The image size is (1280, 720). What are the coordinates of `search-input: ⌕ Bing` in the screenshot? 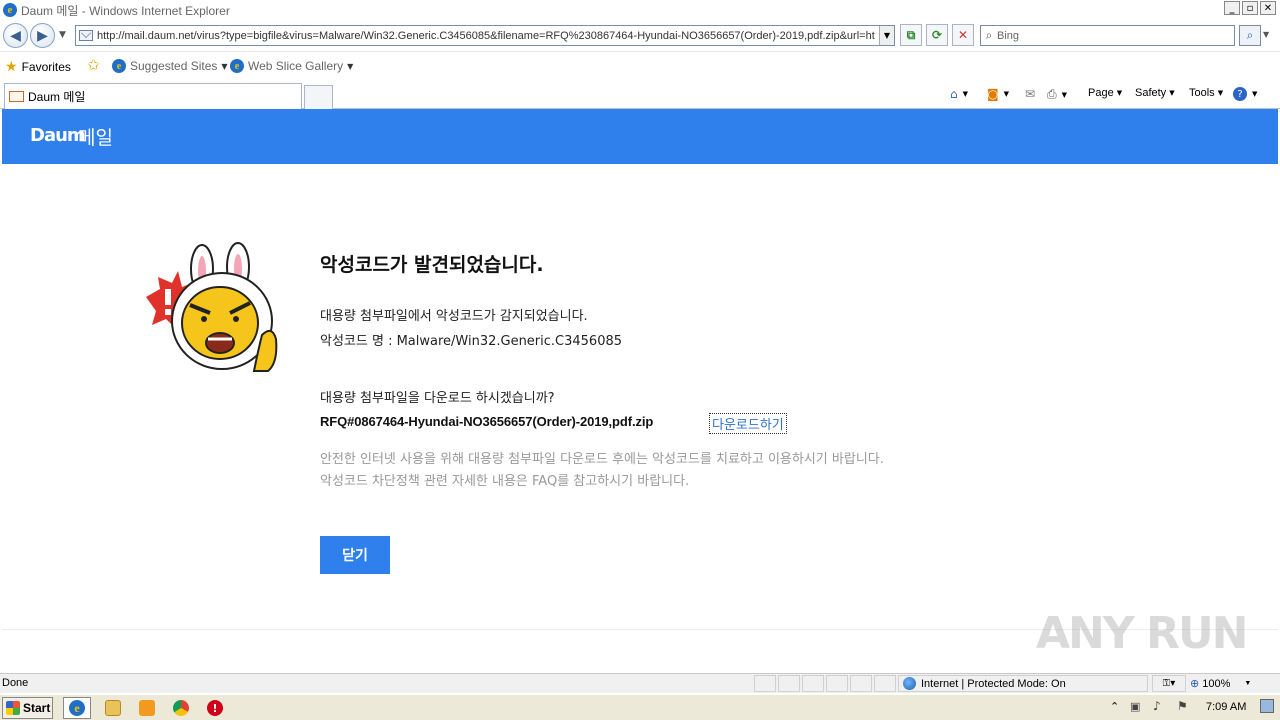 It's located at (1107, 35).